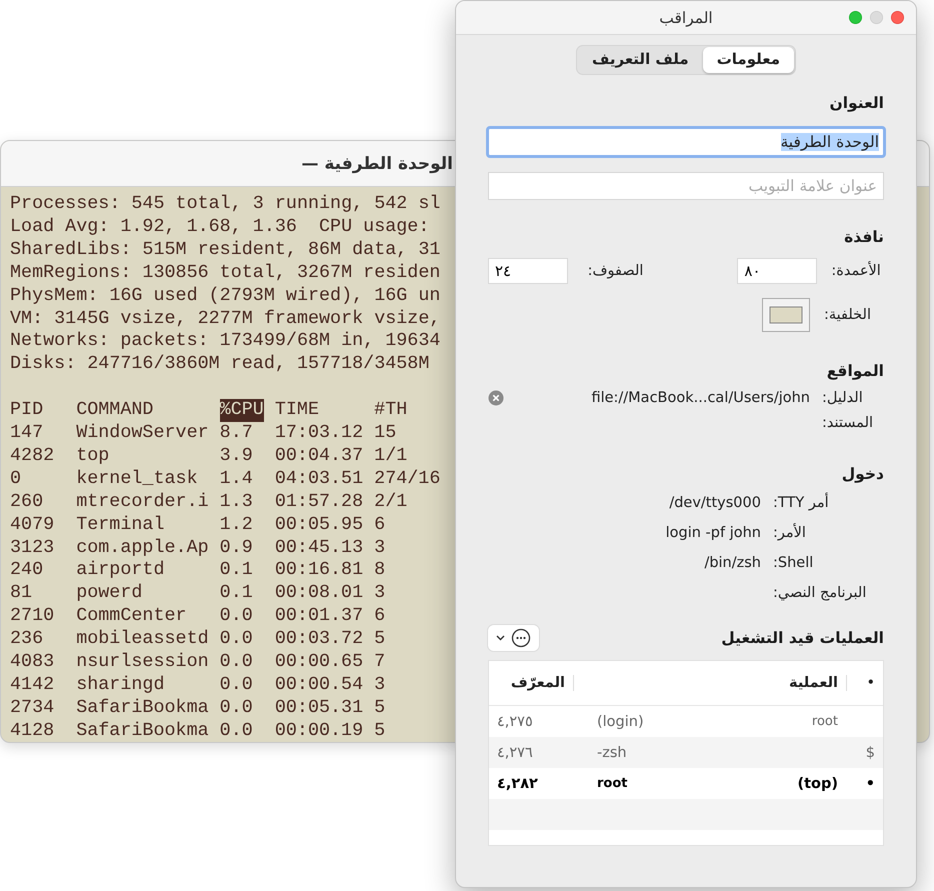  I want to click on table-cell: 4142, so click(32, 685).